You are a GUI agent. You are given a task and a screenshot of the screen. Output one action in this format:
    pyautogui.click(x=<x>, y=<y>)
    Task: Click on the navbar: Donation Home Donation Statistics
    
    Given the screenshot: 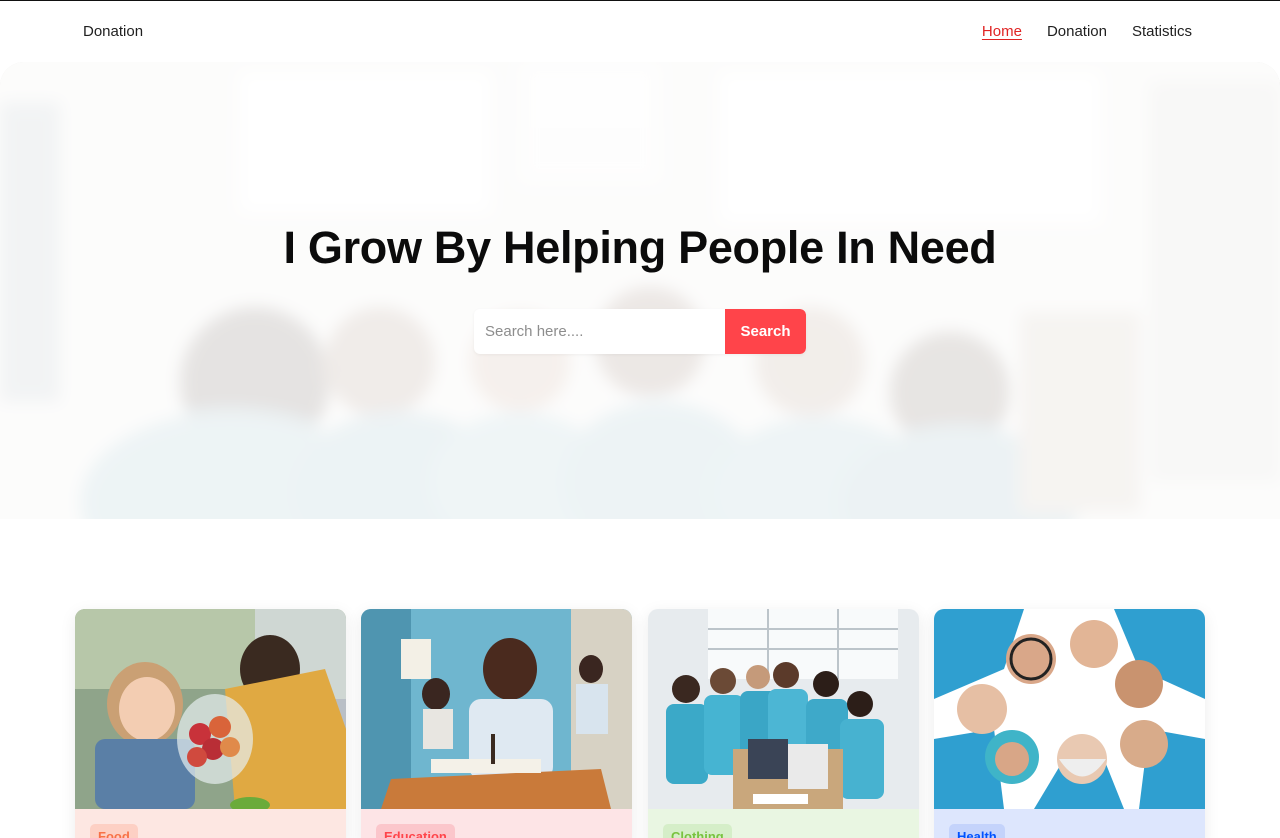 What is the action you would take?
    pyautogui.click(x=640, y=31)
    